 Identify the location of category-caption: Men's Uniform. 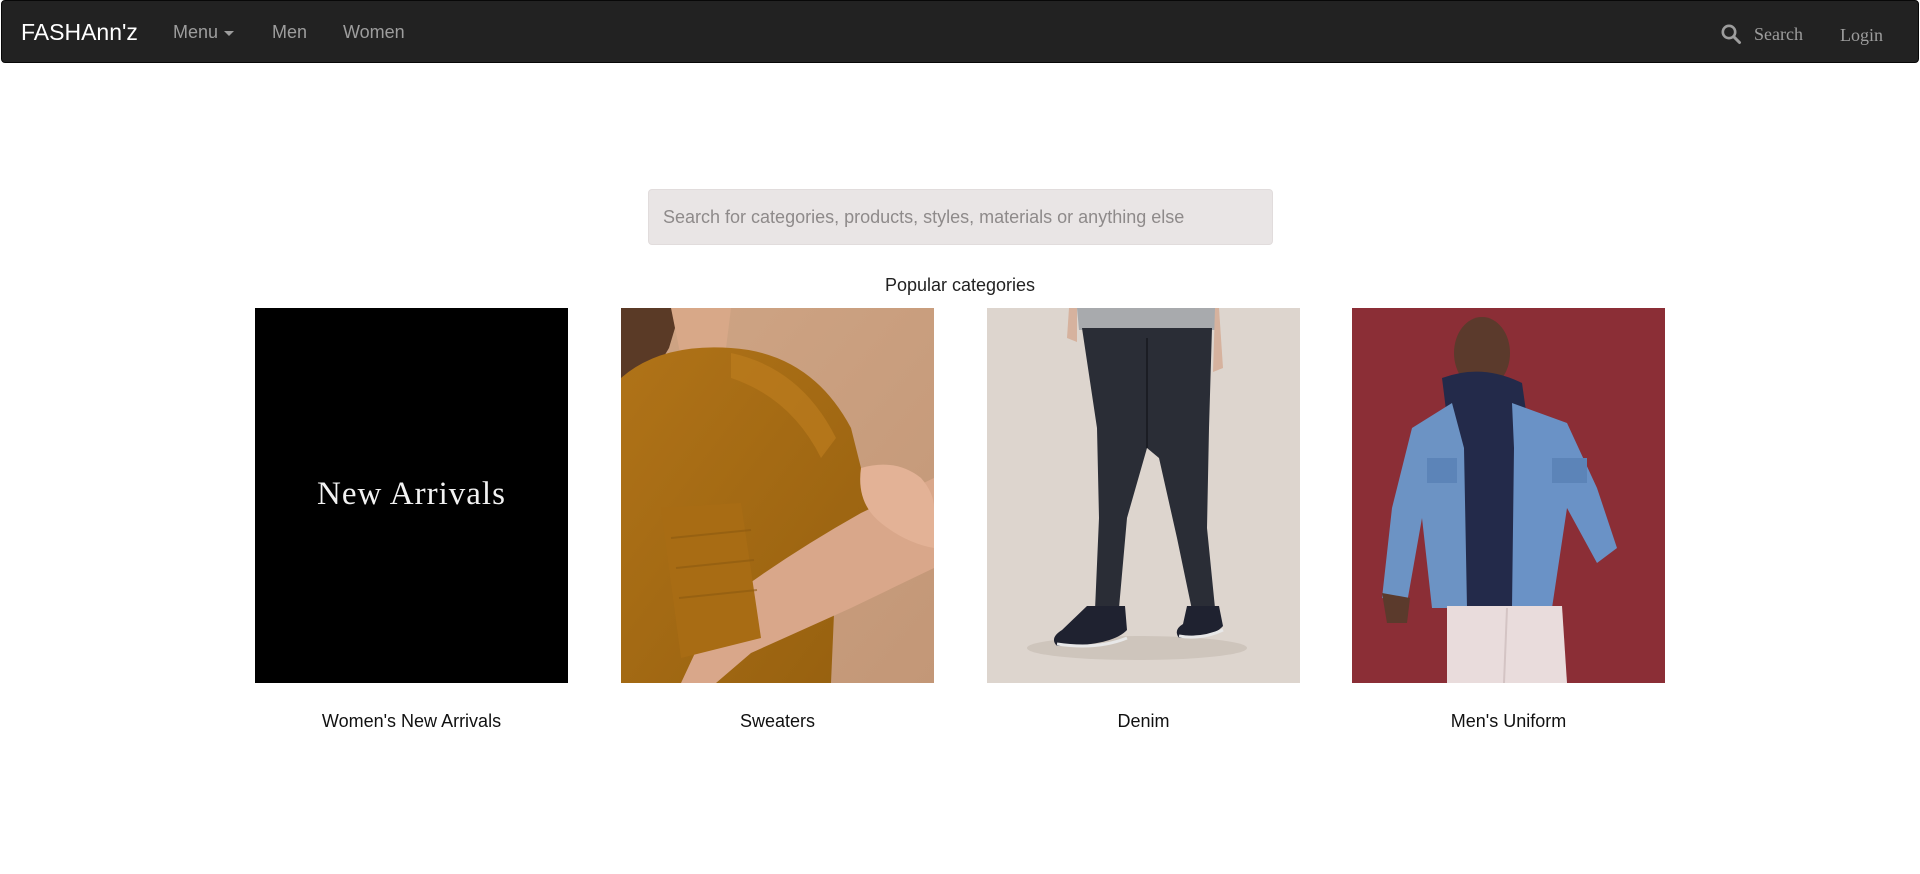
(1508, 721).